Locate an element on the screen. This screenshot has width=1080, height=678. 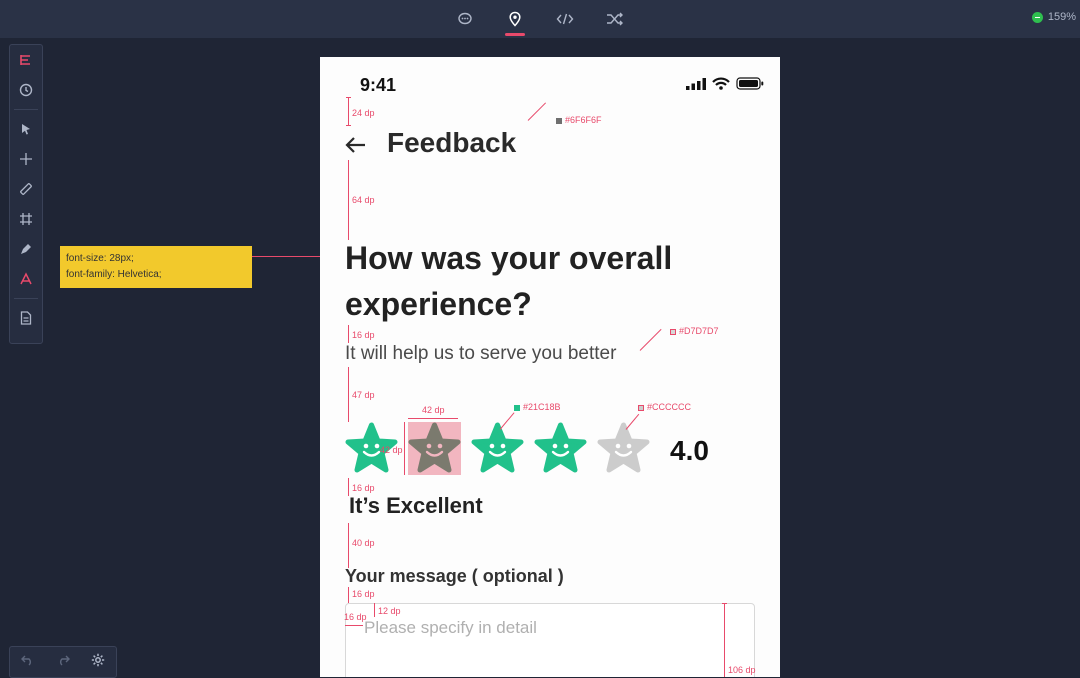
redo-icon is located at coordinates (64, 660).